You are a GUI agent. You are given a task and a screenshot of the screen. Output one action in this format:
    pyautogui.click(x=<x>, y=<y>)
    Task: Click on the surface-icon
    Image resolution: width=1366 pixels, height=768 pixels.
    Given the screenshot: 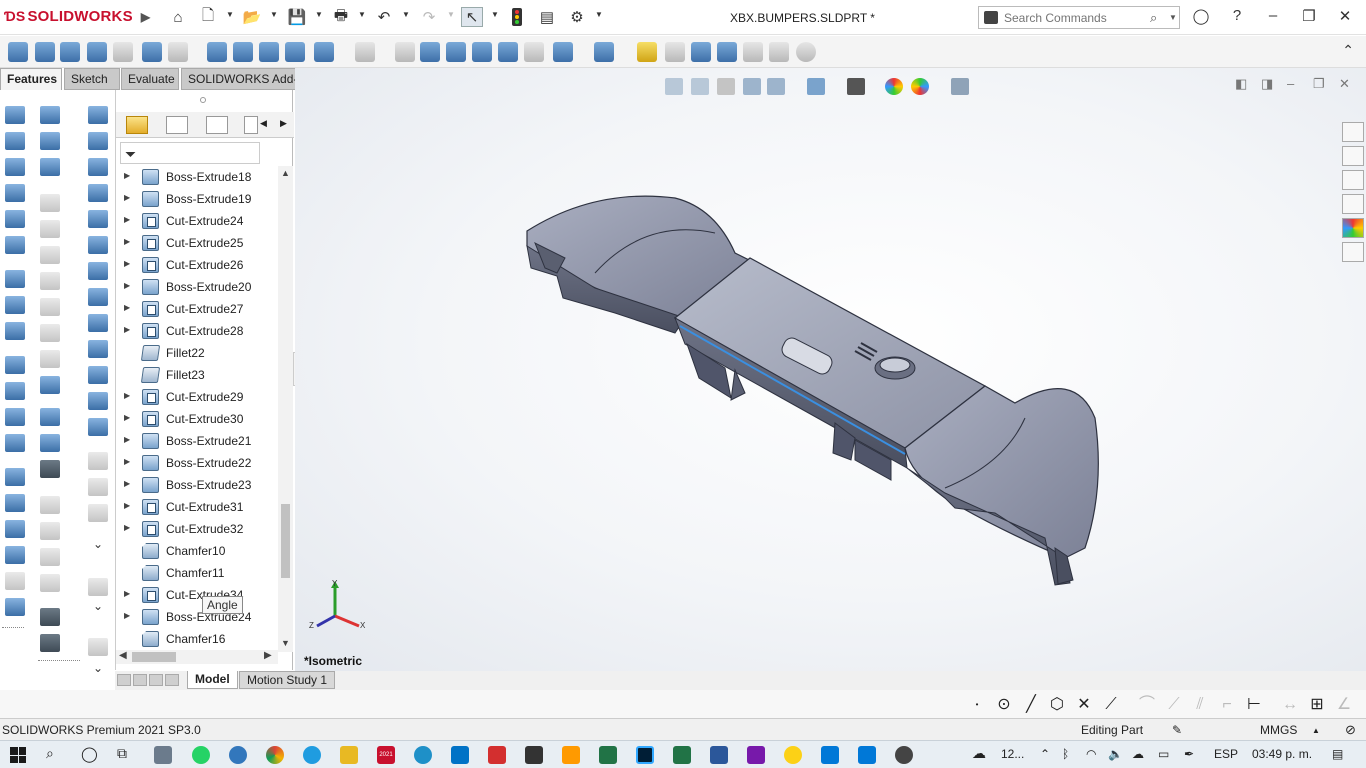 What is the action you would take?
    pyautogui.click(x=15, y=477)
    